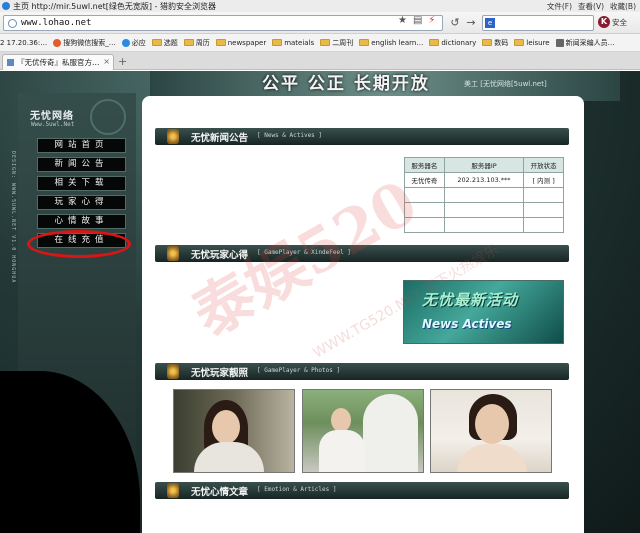  I want to click on header-server-name: 服务器名, so click(424, 165).